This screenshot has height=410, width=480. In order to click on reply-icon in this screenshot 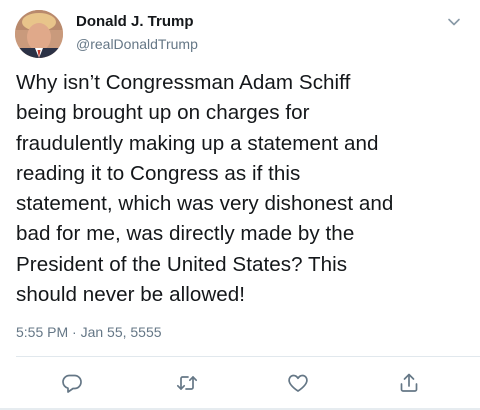, I will do `click(72, 383)`.